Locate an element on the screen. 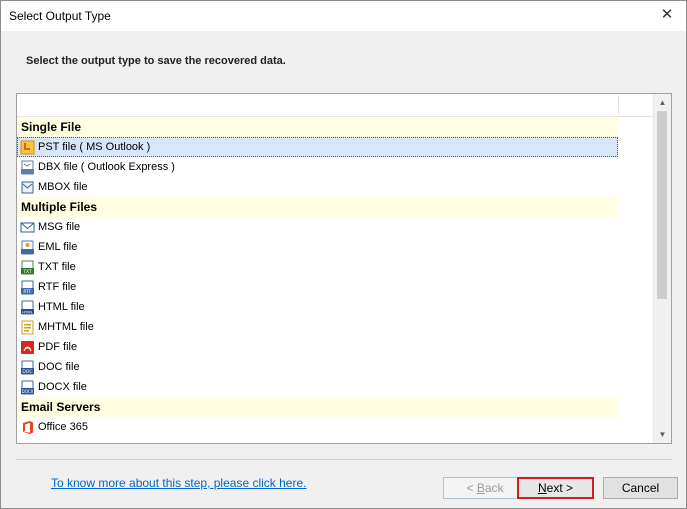  list-item-label: MBOX file is located at coordinates (63, 187).